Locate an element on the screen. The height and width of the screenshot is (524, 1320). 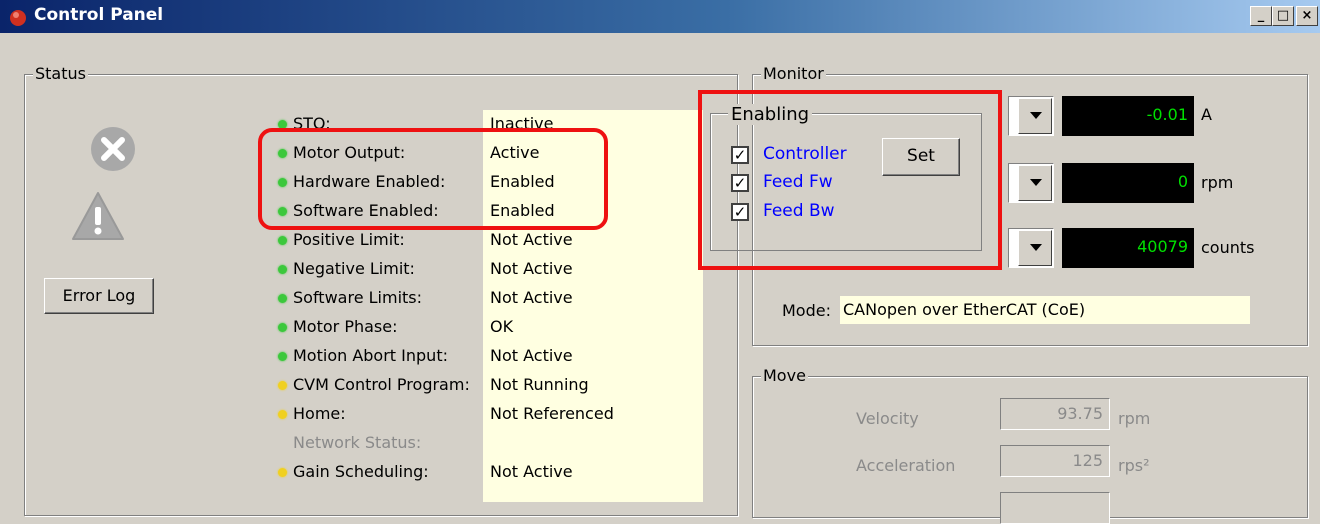
mode-label: Mode: is located at coordinates (806, 310).